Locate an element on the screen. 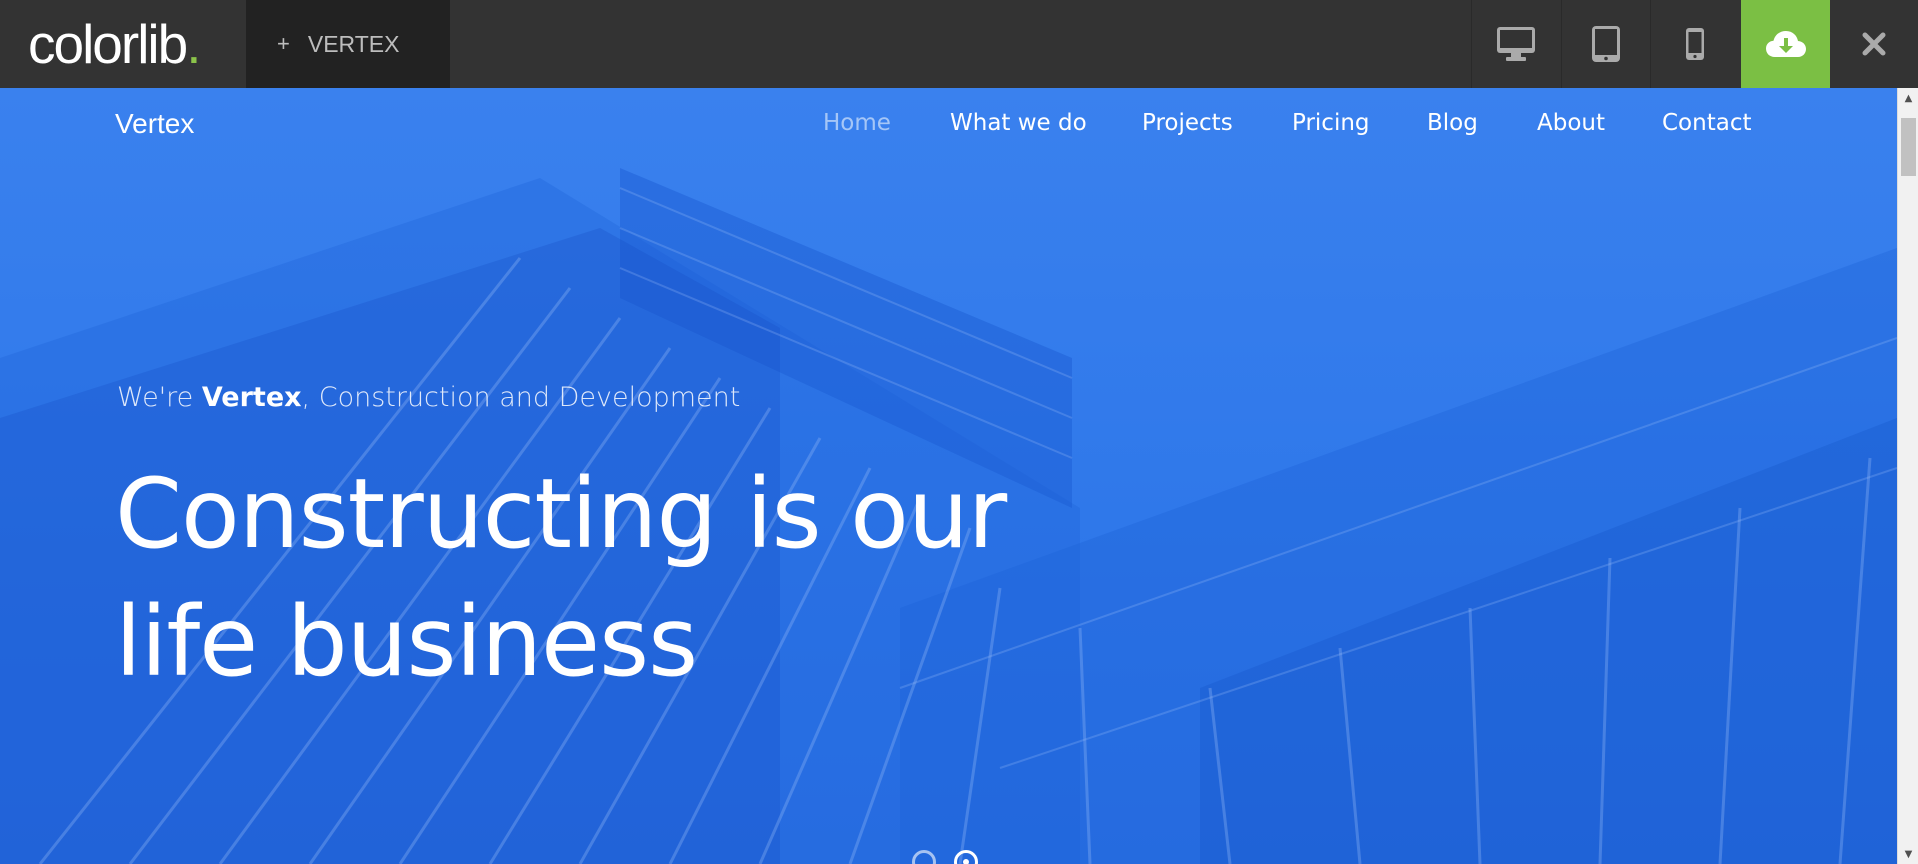 The height and width of the screenshot is (864, 1918). hero-sub-brand: Vertex is located at coordinates (251, 397).